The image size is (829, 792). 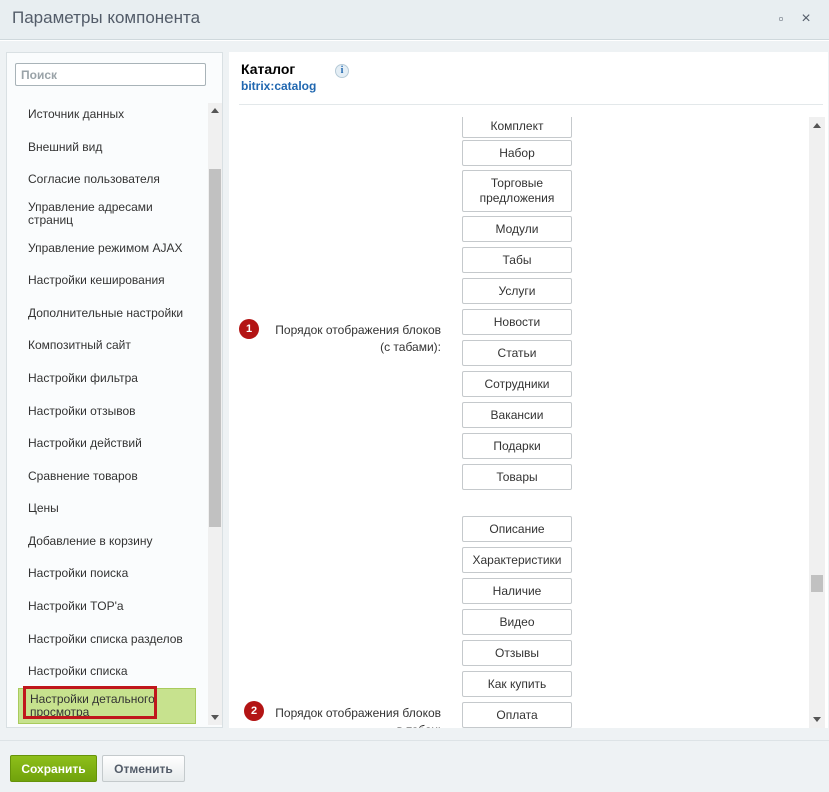 What do you see at coordinates (517, 622) in the screenshot?
I see `order-item: Видео` at bounding box center [517, 622].